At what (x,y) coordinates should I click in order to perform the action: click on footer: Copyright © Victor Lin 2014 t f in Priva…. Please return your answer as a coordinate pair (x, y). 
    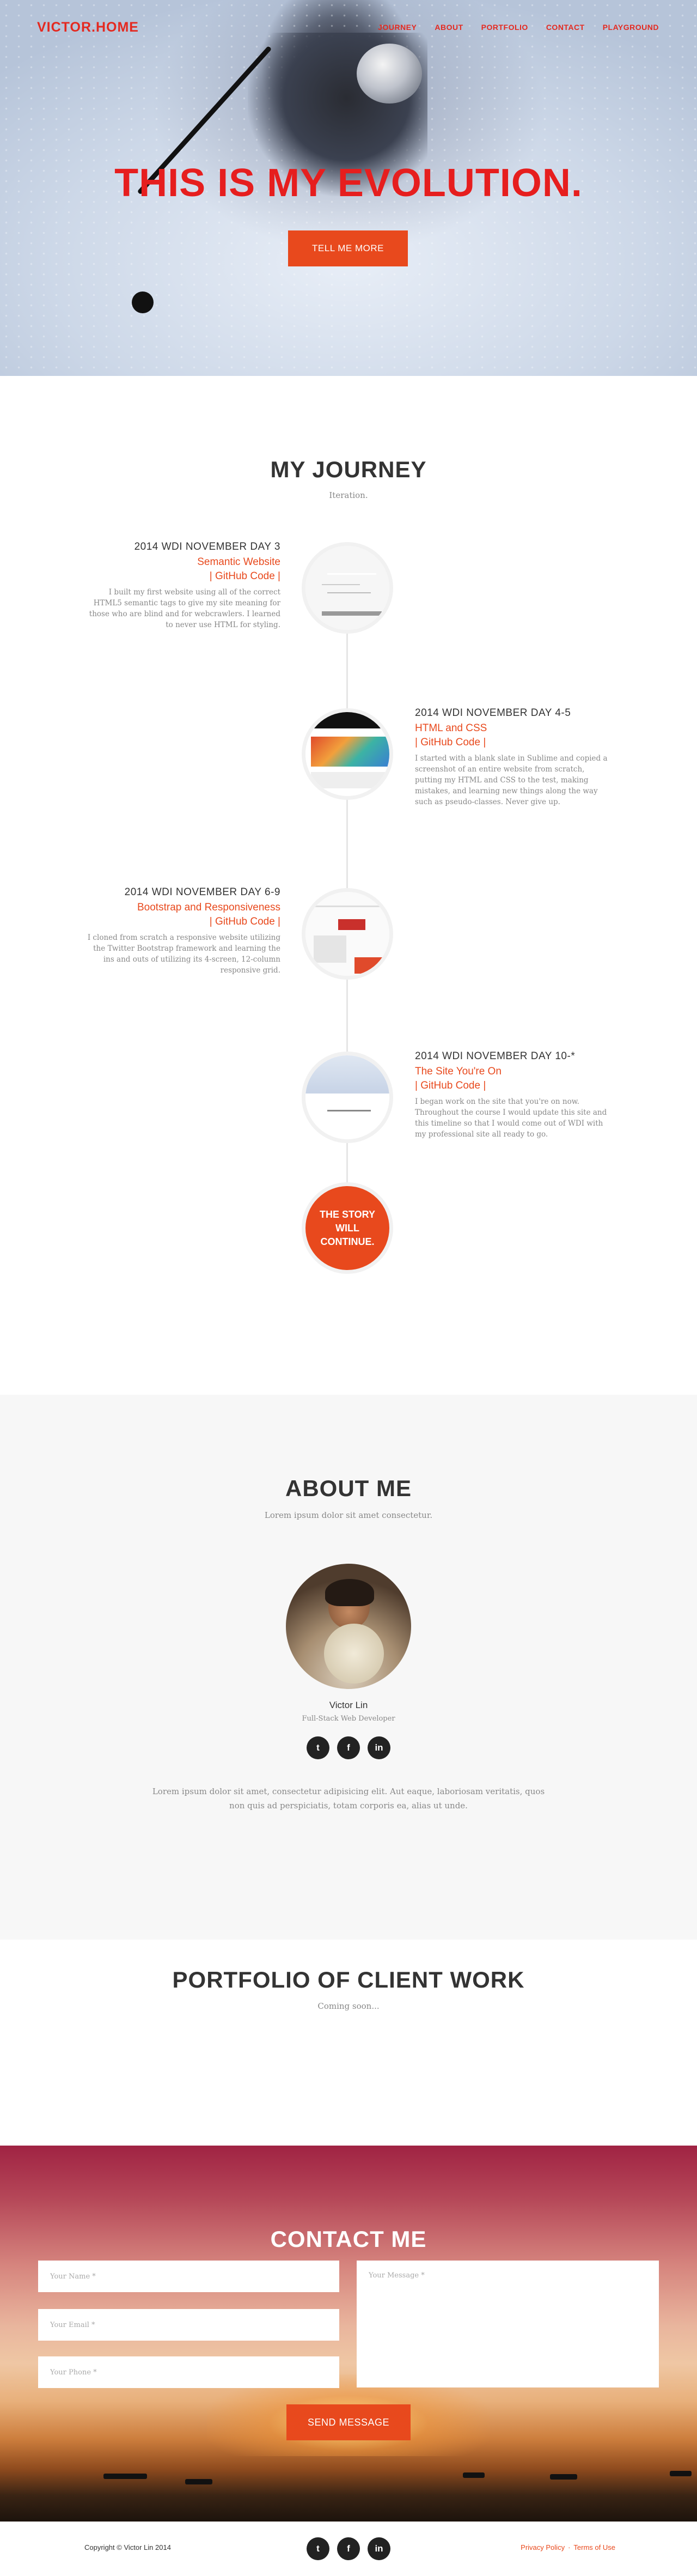
    Looking at the image, I should click on (348, 2549).